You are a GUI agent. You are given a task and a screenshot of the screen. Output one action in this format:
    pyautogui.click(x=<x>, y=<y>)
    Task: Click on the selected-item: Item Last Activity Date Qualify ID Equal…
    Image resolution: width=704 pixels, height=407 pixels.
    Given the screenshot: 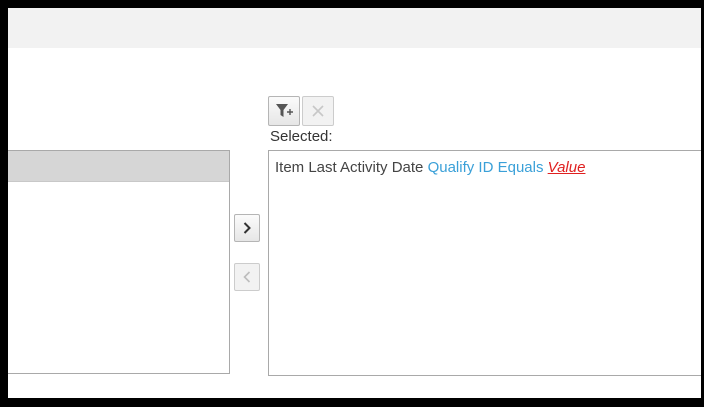 What is the action you would take?
    pyautogui.click(x=430, y=168)
    